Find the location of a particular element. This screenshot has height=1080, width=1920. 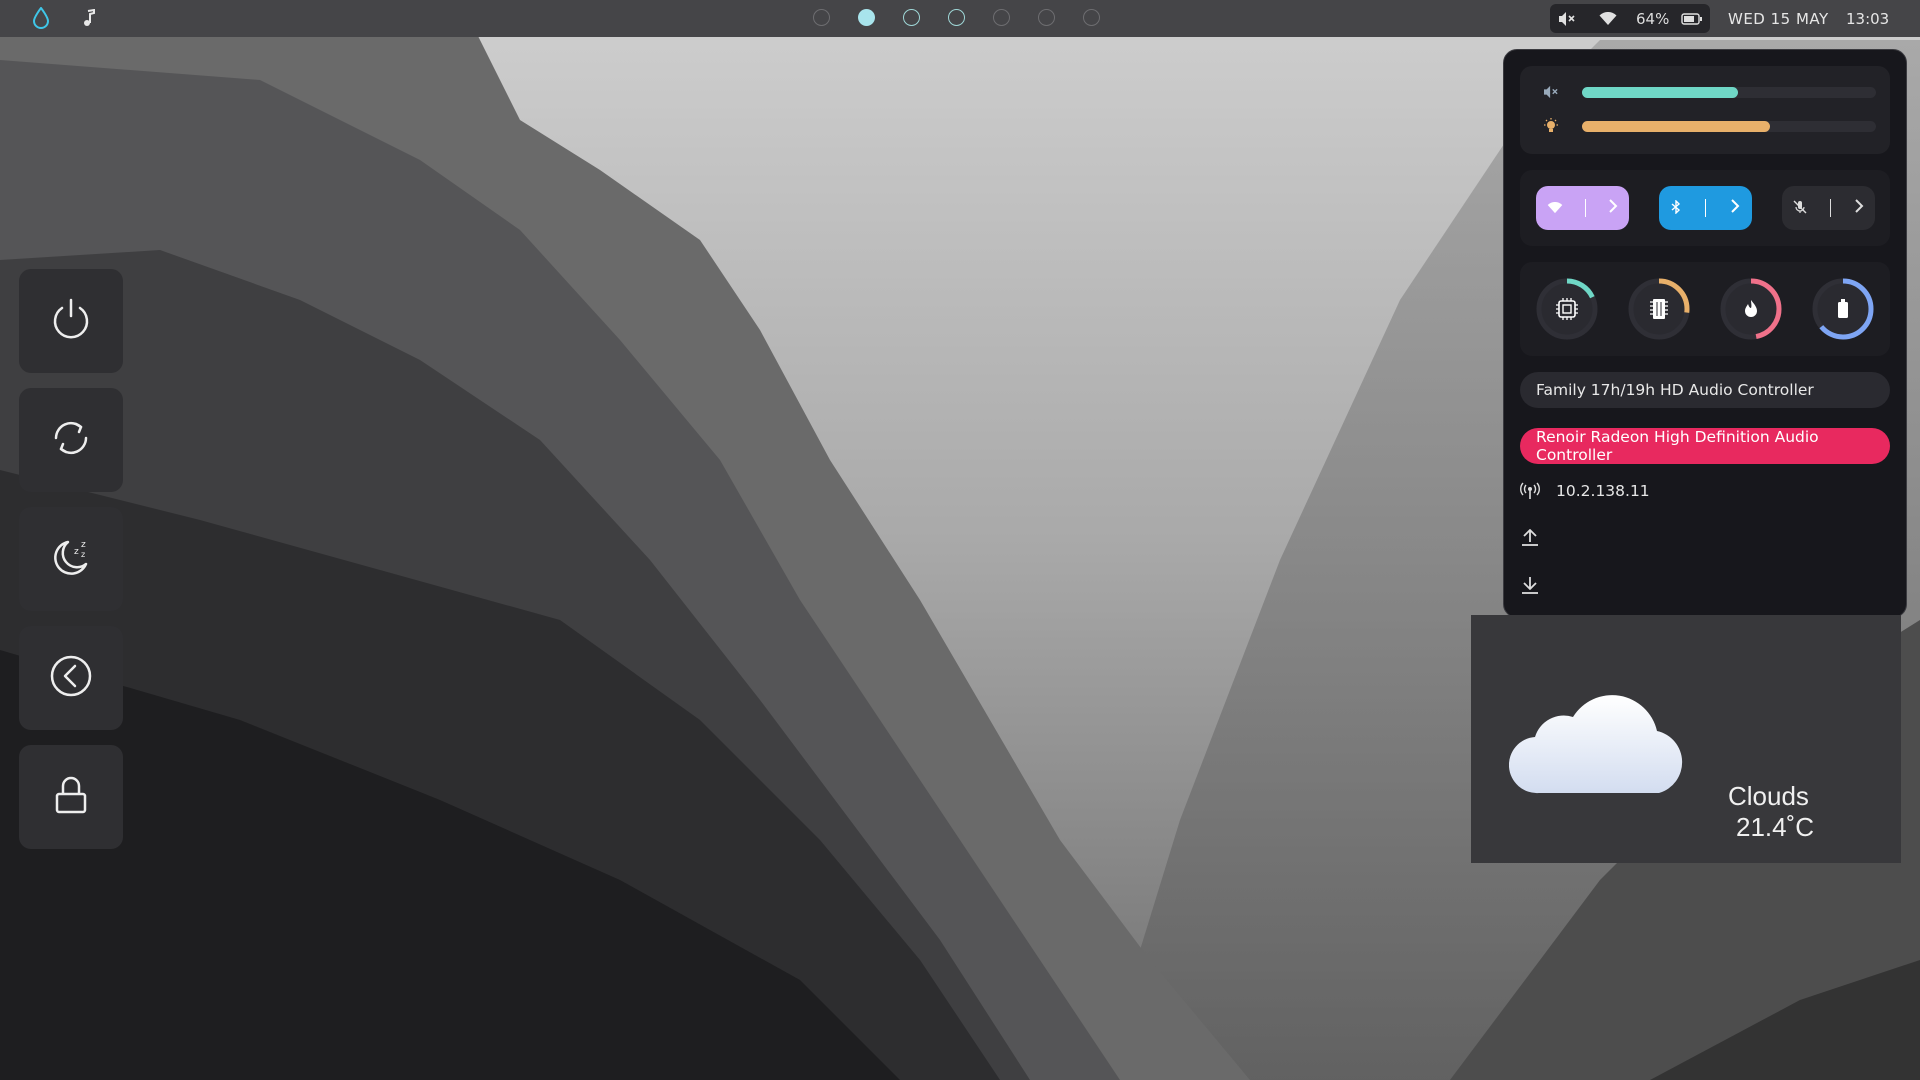

suspend-button: zzz is located at coordinates (71, 559).